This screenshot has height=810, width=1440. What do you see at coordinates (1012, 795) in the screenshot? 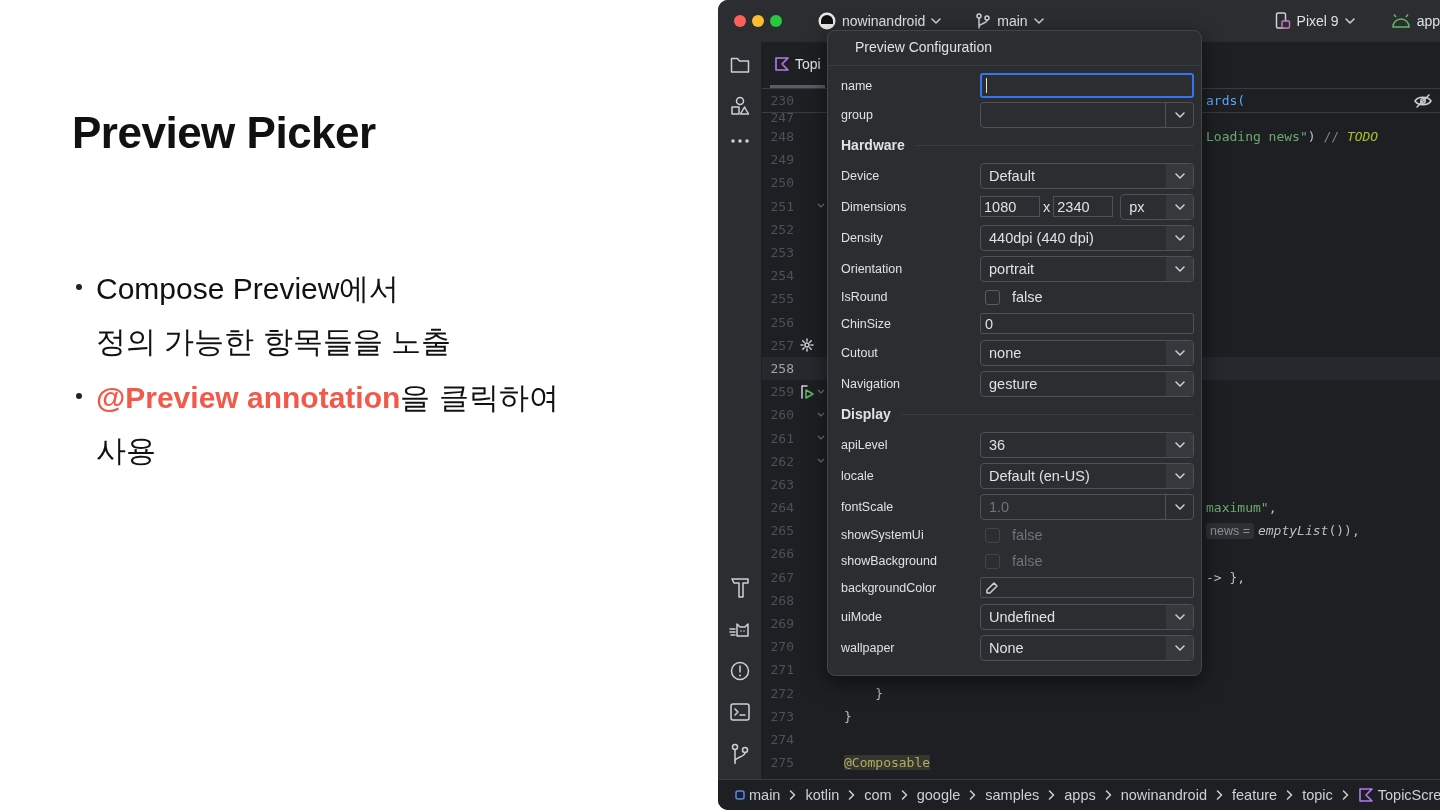
I see `breadcrumb: samples` at bounding box center [1012, 795].